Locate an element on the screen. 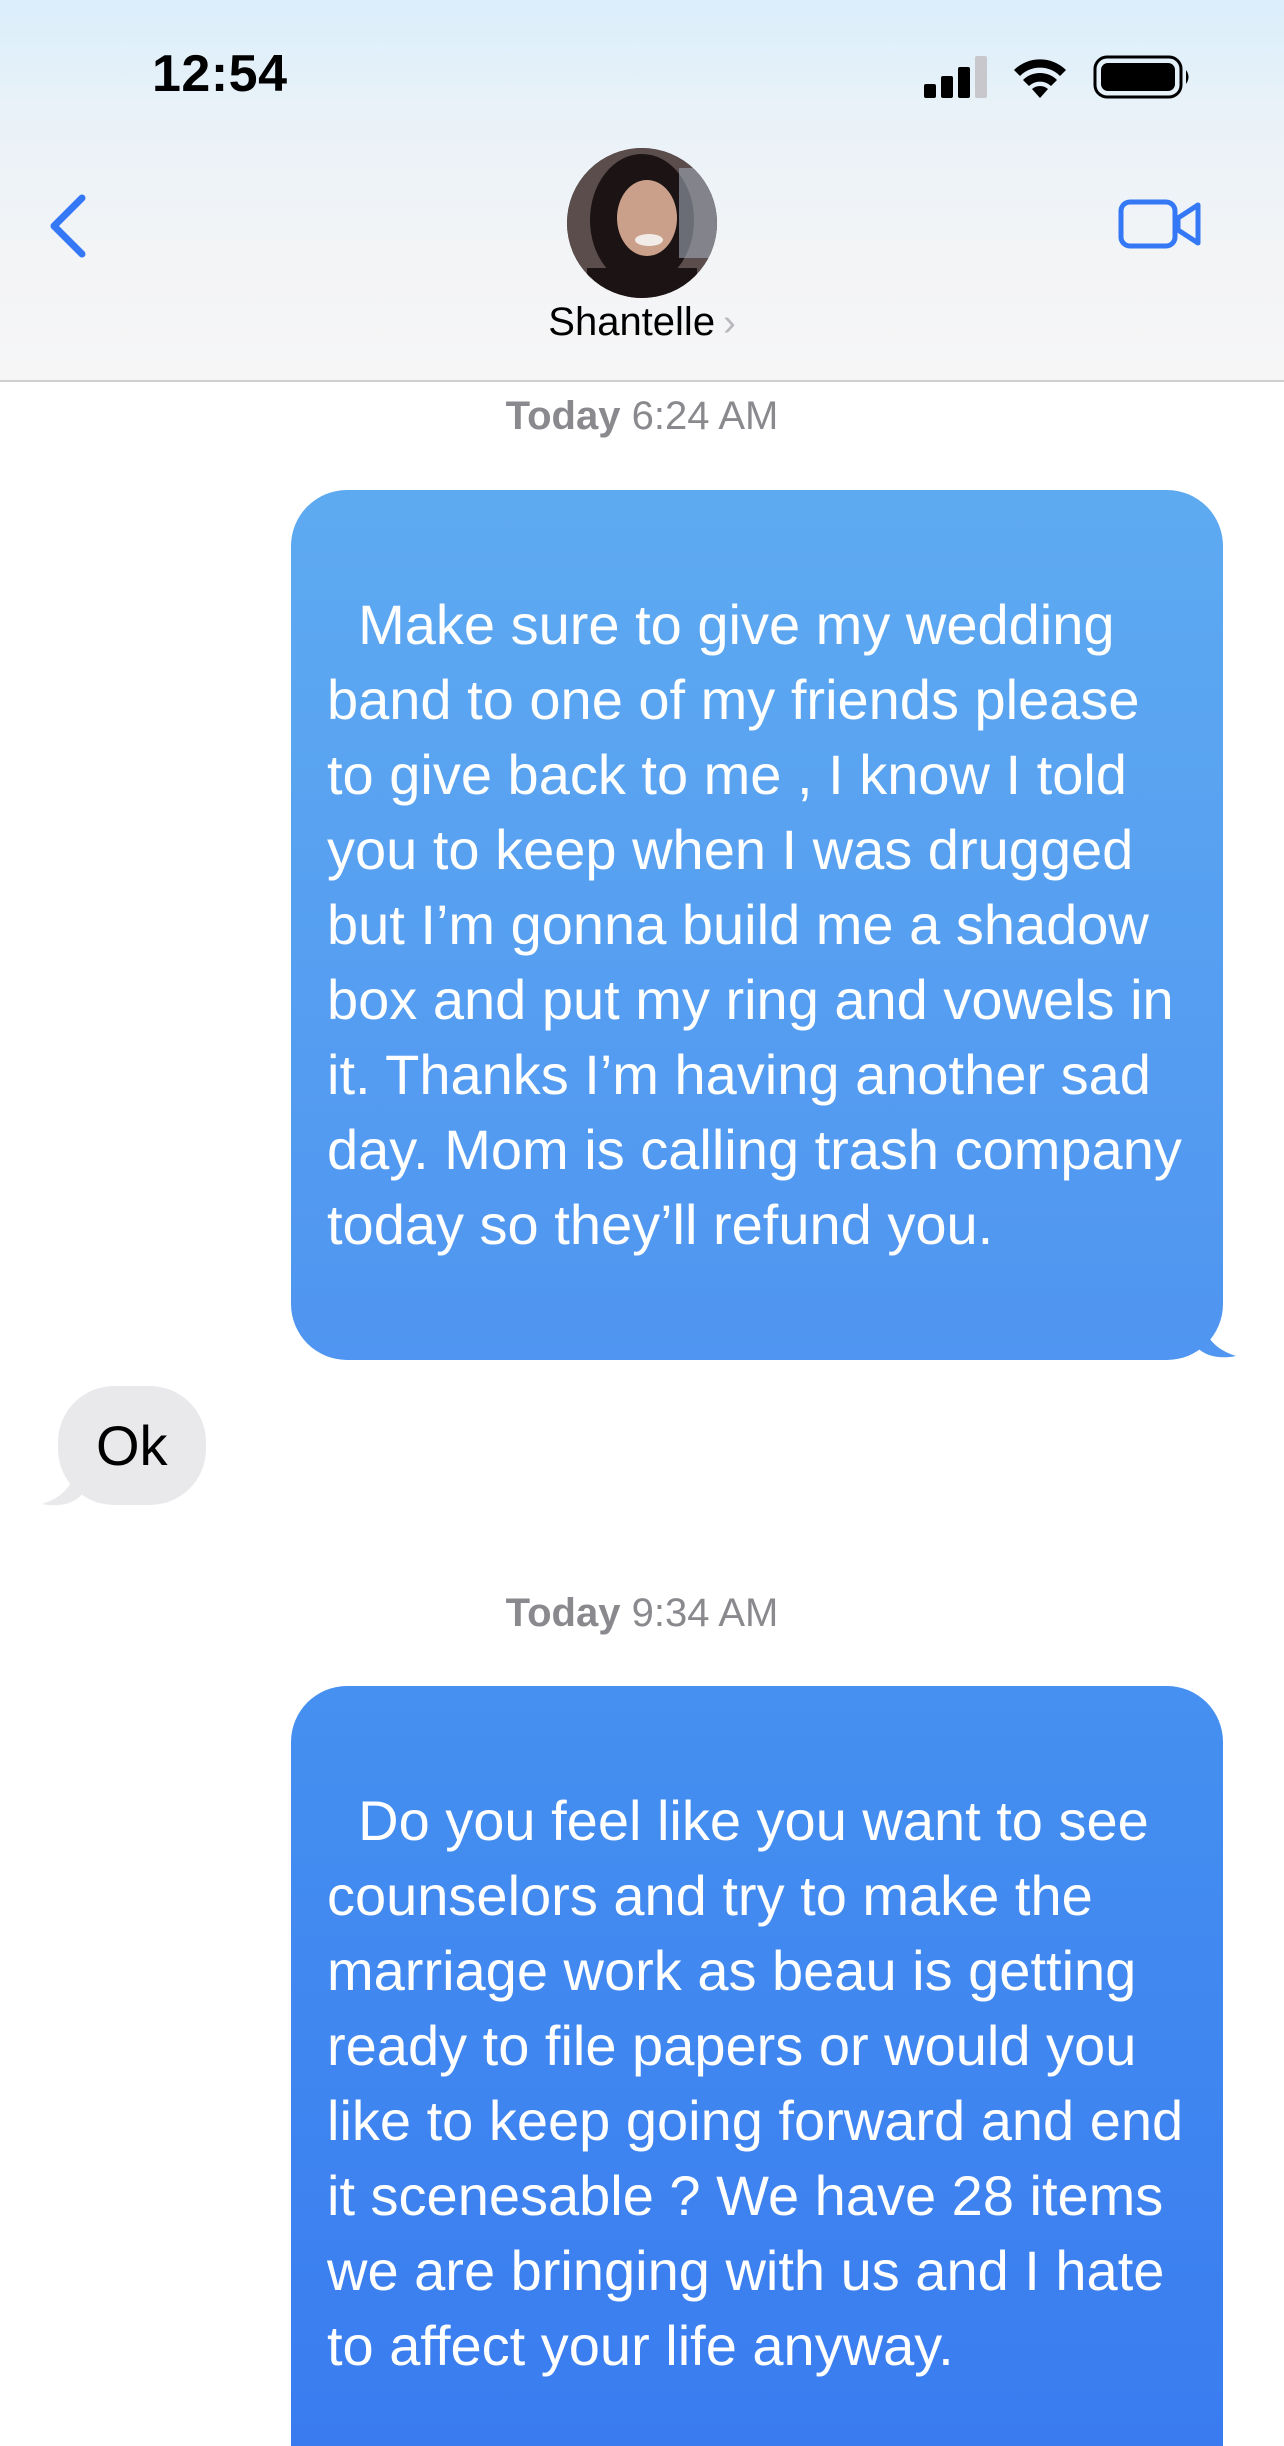 The width and height of the screenshot is (1284, 2446). avatar-photo is located at coordinates (642, 223).